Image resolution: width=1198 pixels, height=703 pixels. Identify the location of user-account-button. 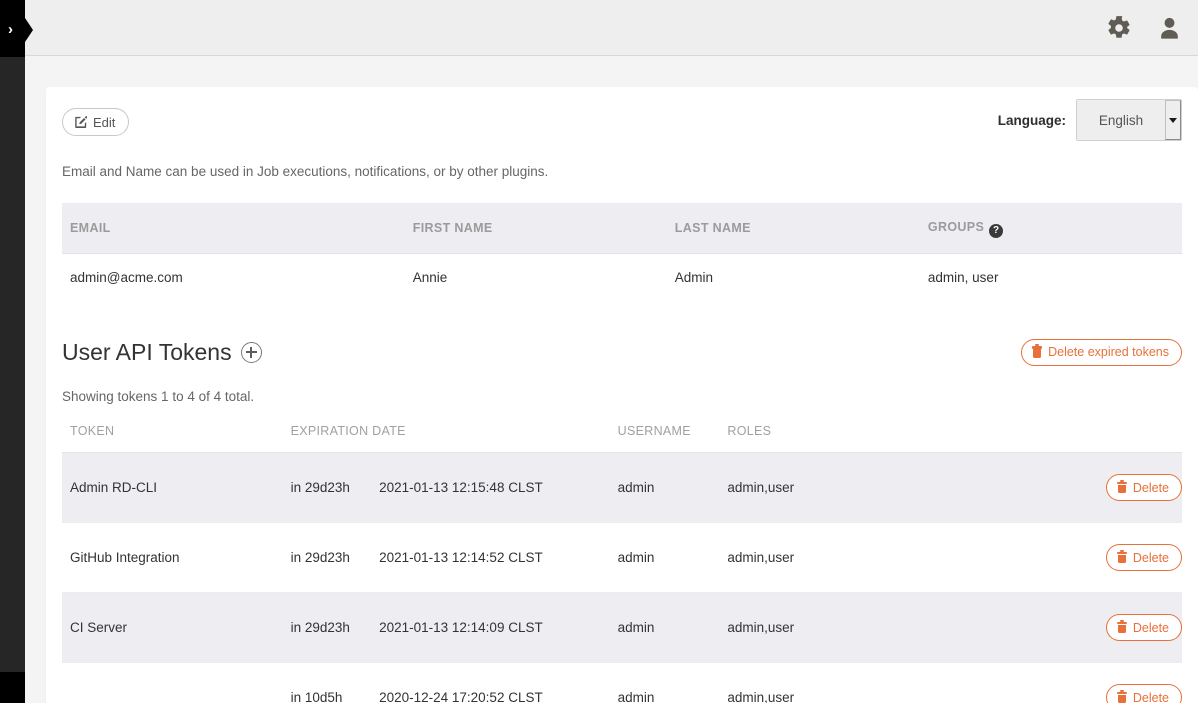
(1169, 28).